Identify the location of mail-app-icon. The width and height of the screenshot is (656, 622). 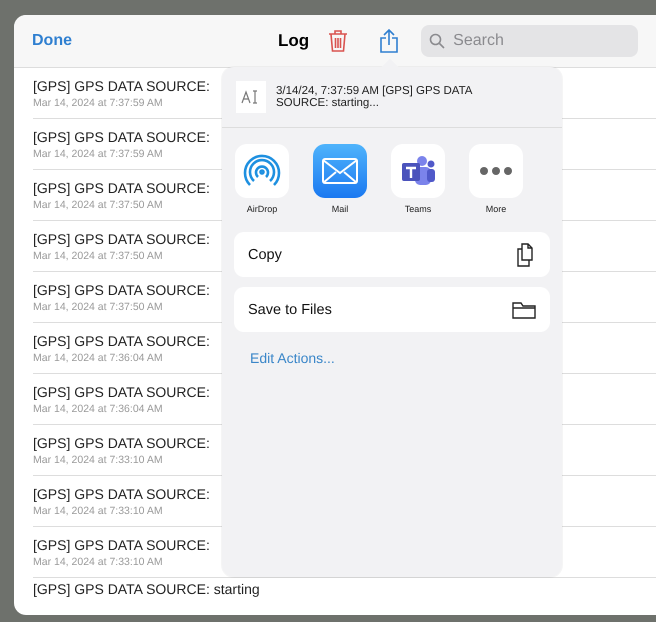
(340, 171).